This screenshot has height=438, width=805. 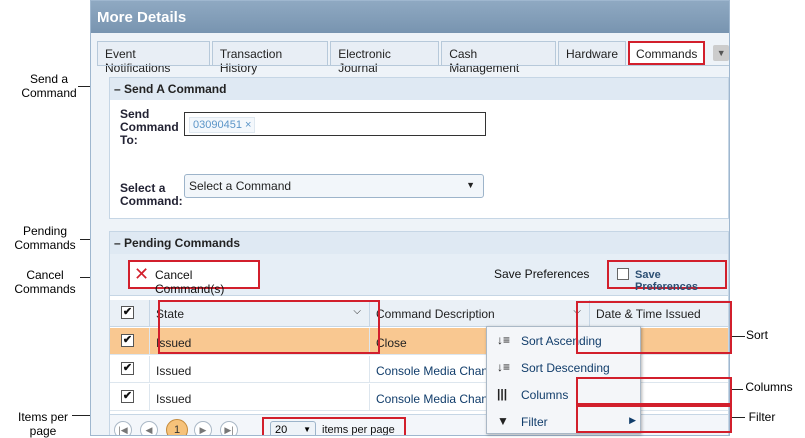 I want to click on save-preferences-checkbox, so click(x=623, y=274).